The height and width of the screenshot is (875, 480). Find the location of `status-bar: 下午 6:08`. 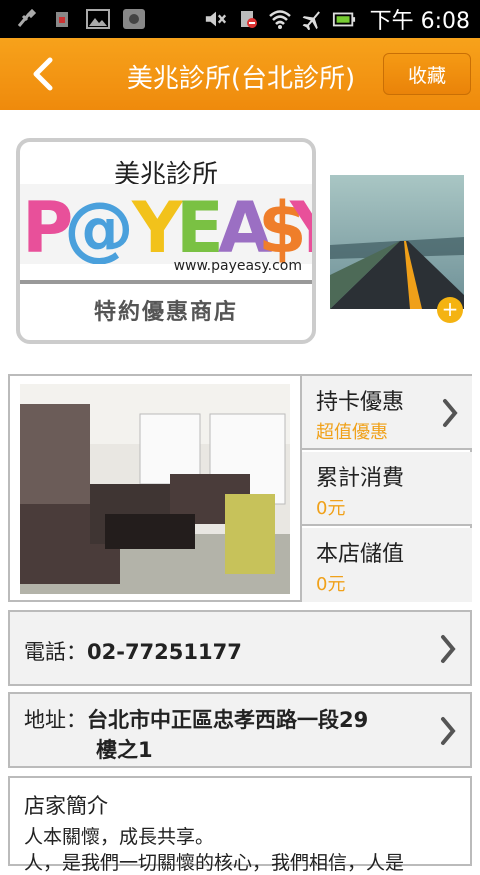

status-bar: 下午 6:08 is located at coordinates (240, 19).